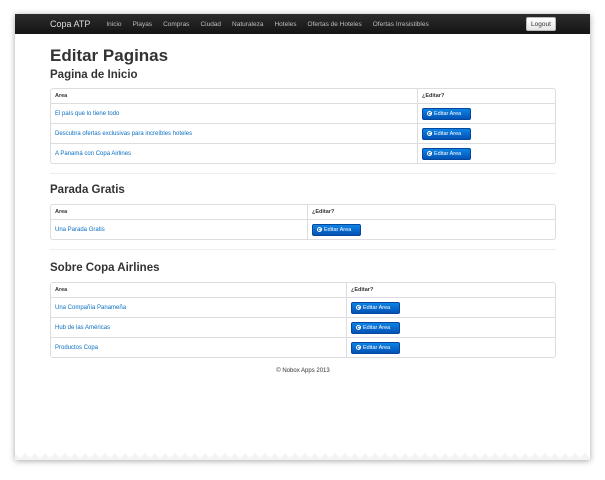 This screenshot has width=605, height=480. What do you see at coordinates (87, 114) in the screenshot?
I see `area-link: El país que lo tiene todo` at bounding box center [87, 114].